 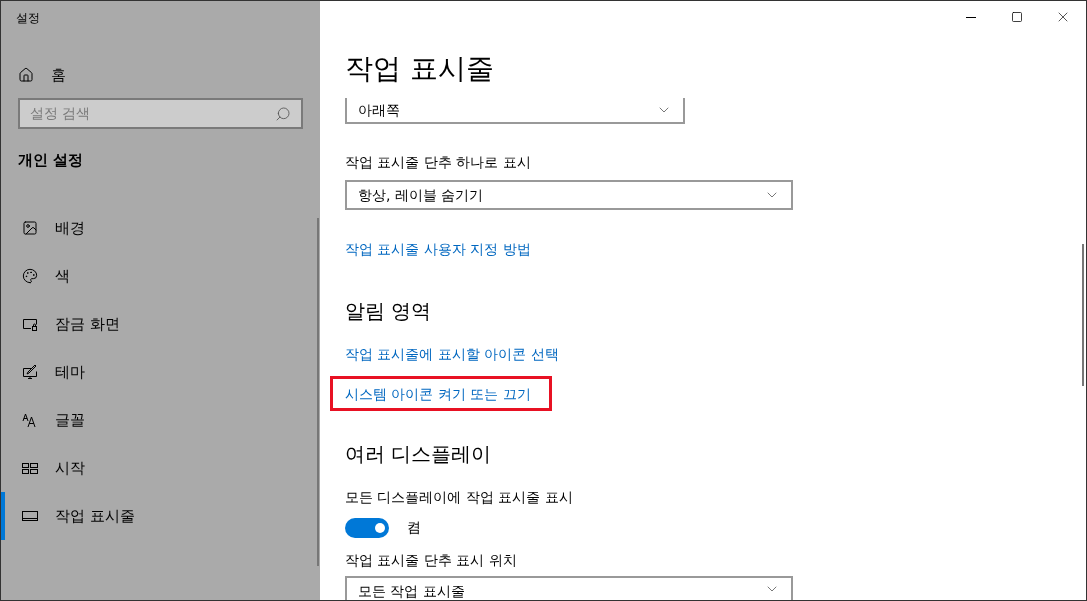 I want to click on link: 작업 표시줄에 표시할 아이콘 선택, so click(x=452, y=354).